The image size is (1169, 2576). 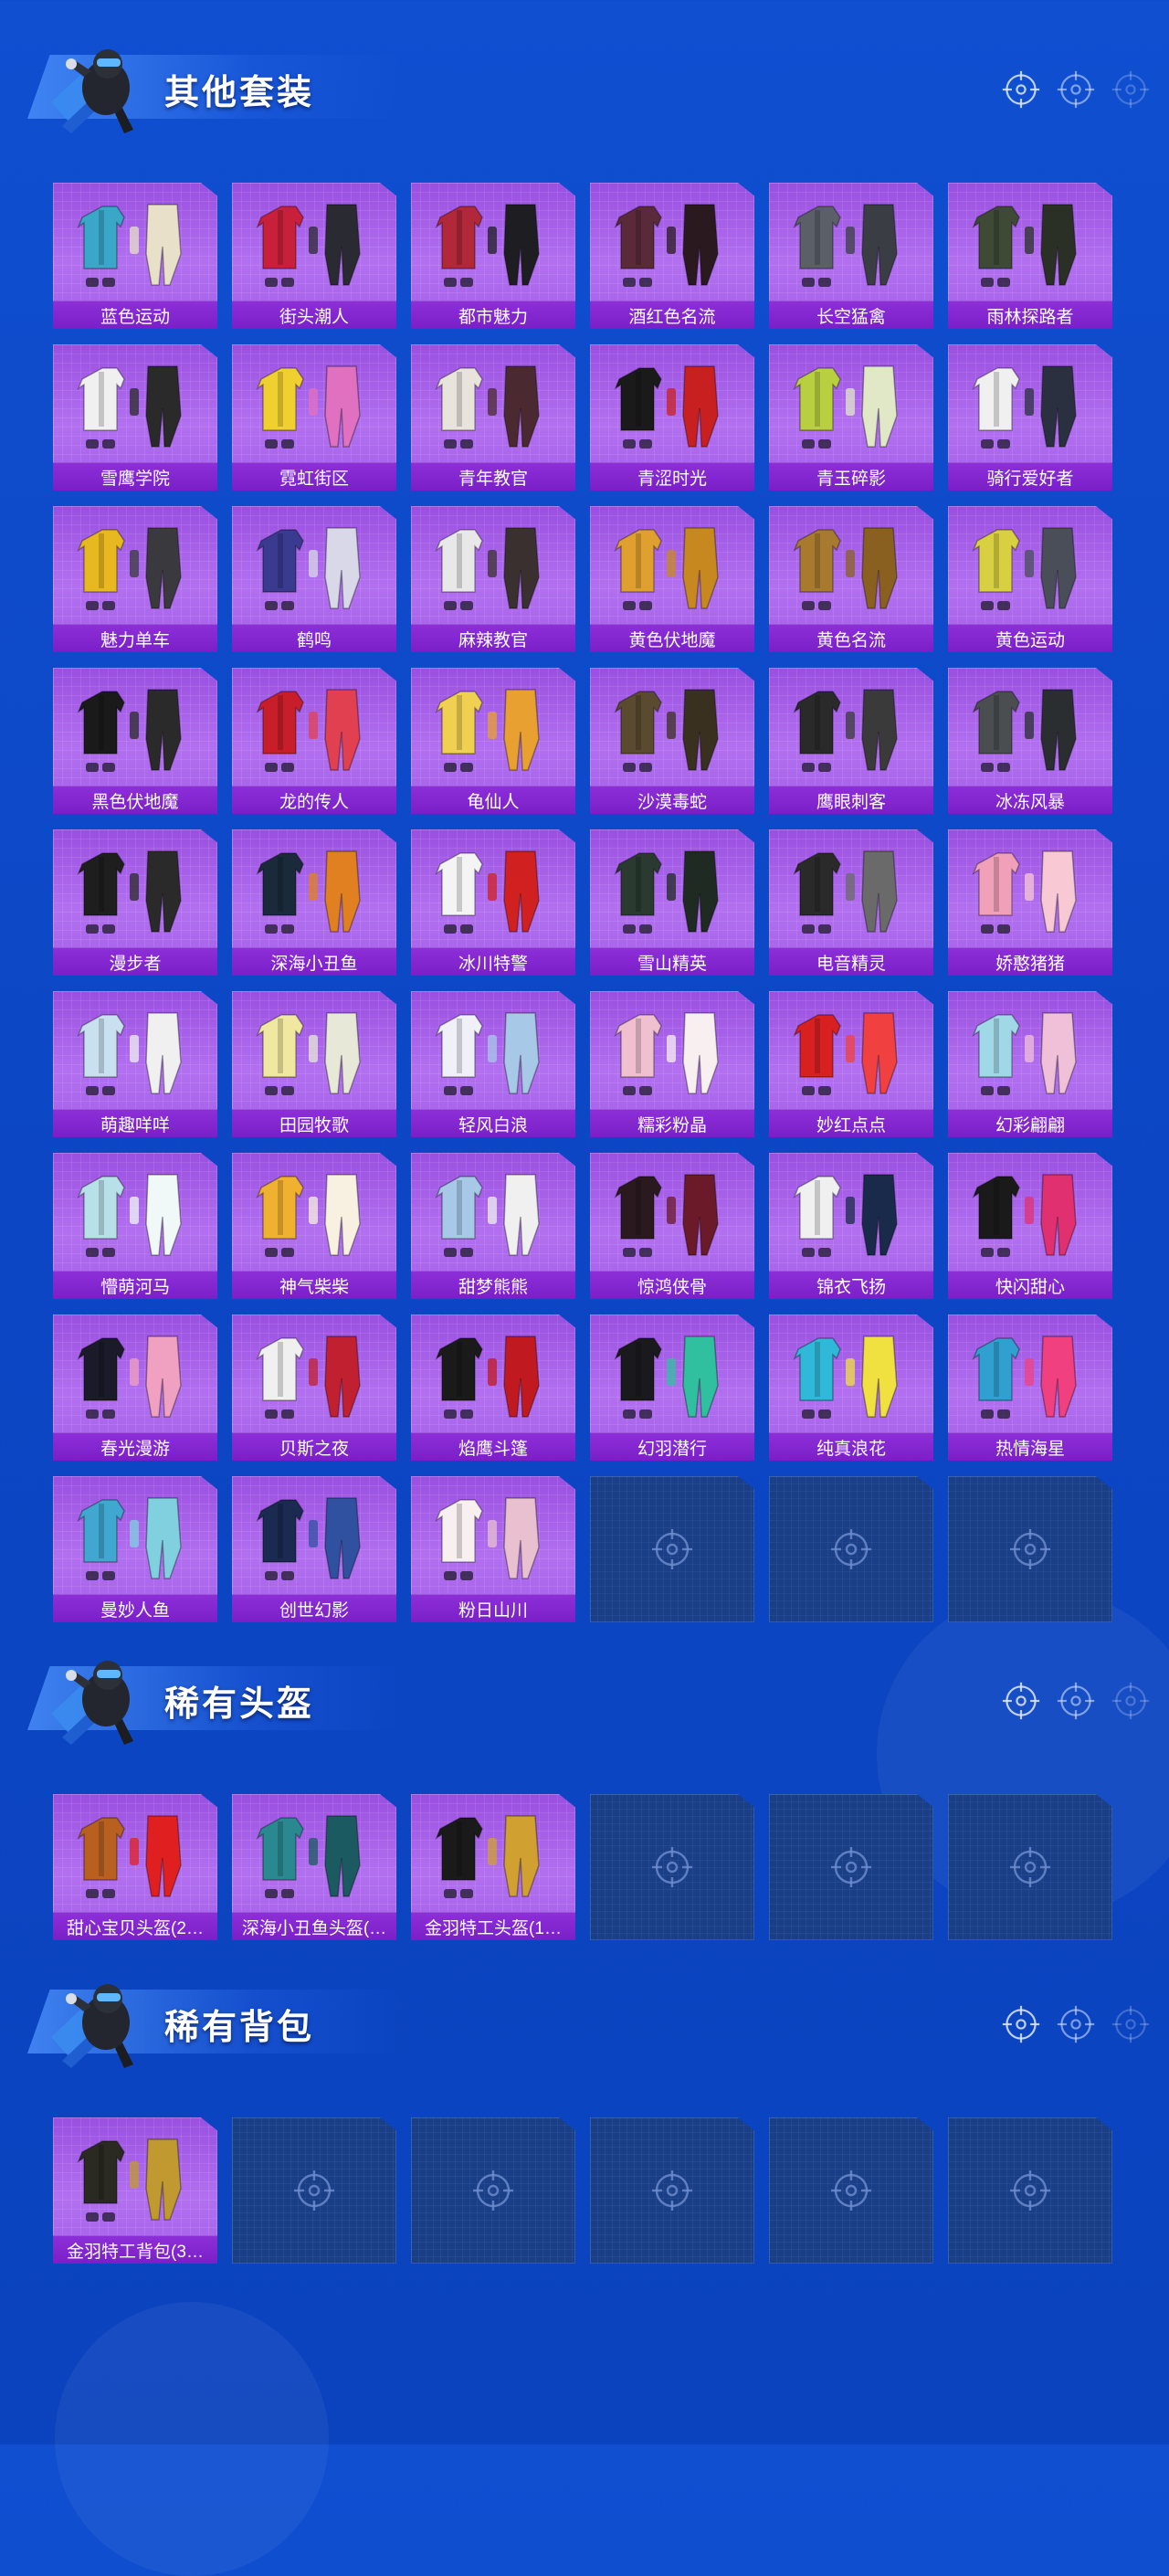 What do you see at coordinates (672, 964) in the screenshot?
I see `item-label: 雪山精英` at bounding box center [672, 964].